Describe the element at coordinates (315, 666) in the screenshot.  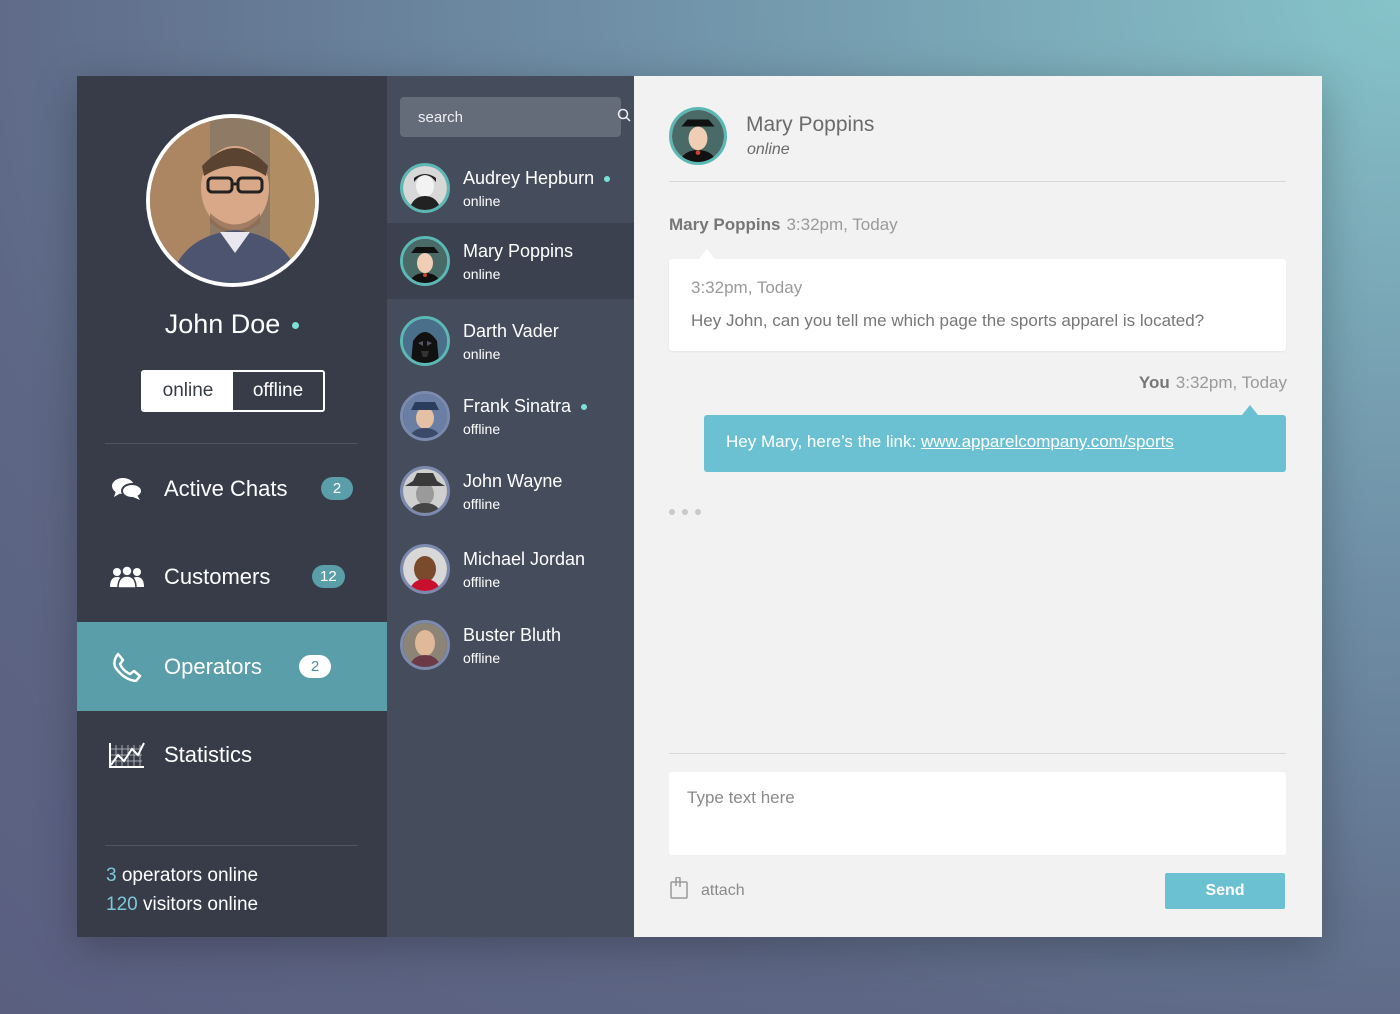
I see `operators-badge: 2` at that location.